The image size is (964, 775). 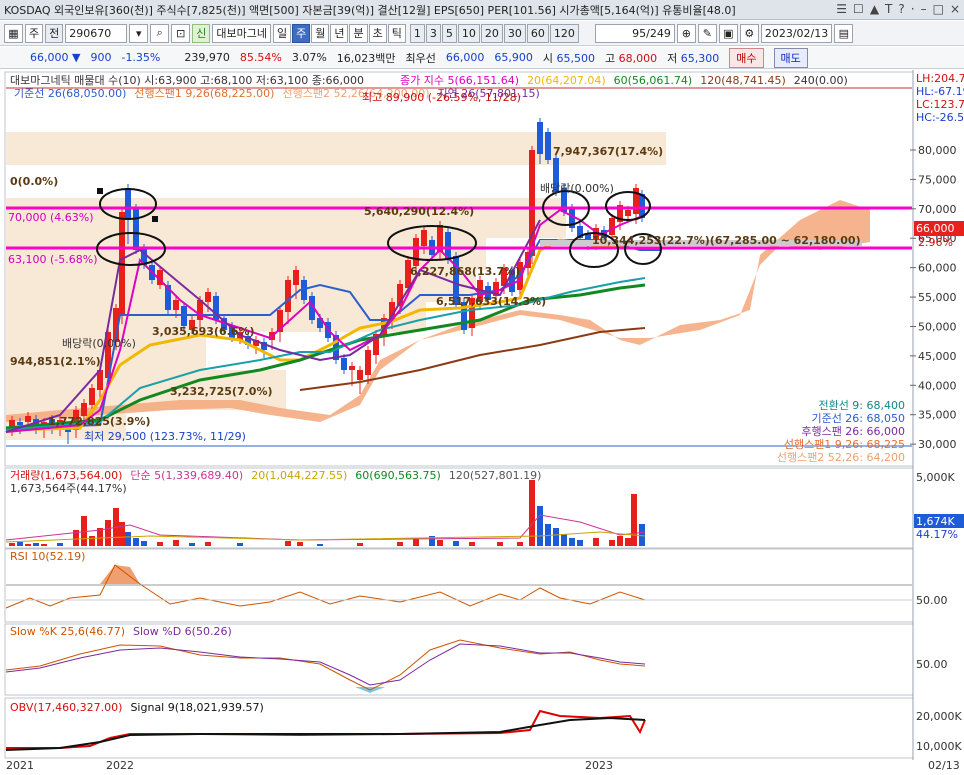 What do you see at coordinates (420, 58) in the screenshot?
I see `best-quote-label: 최우선` at bounding box center [420, 58].